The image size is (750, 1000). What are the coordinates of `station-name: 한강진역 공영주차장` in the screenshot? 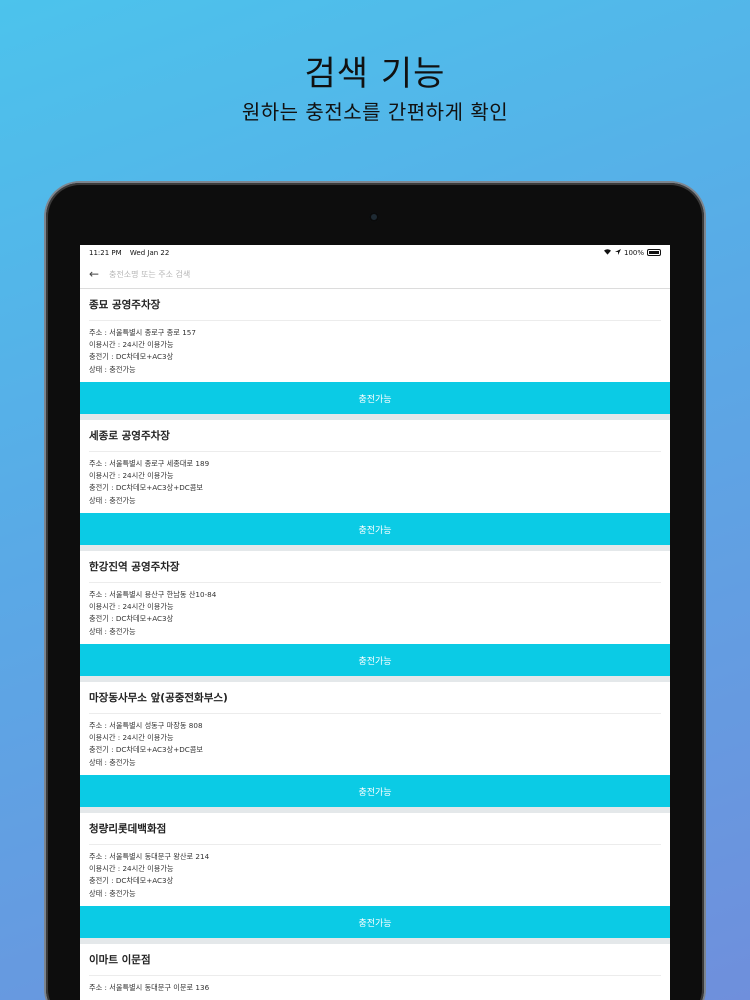 It's located at (375, 571).